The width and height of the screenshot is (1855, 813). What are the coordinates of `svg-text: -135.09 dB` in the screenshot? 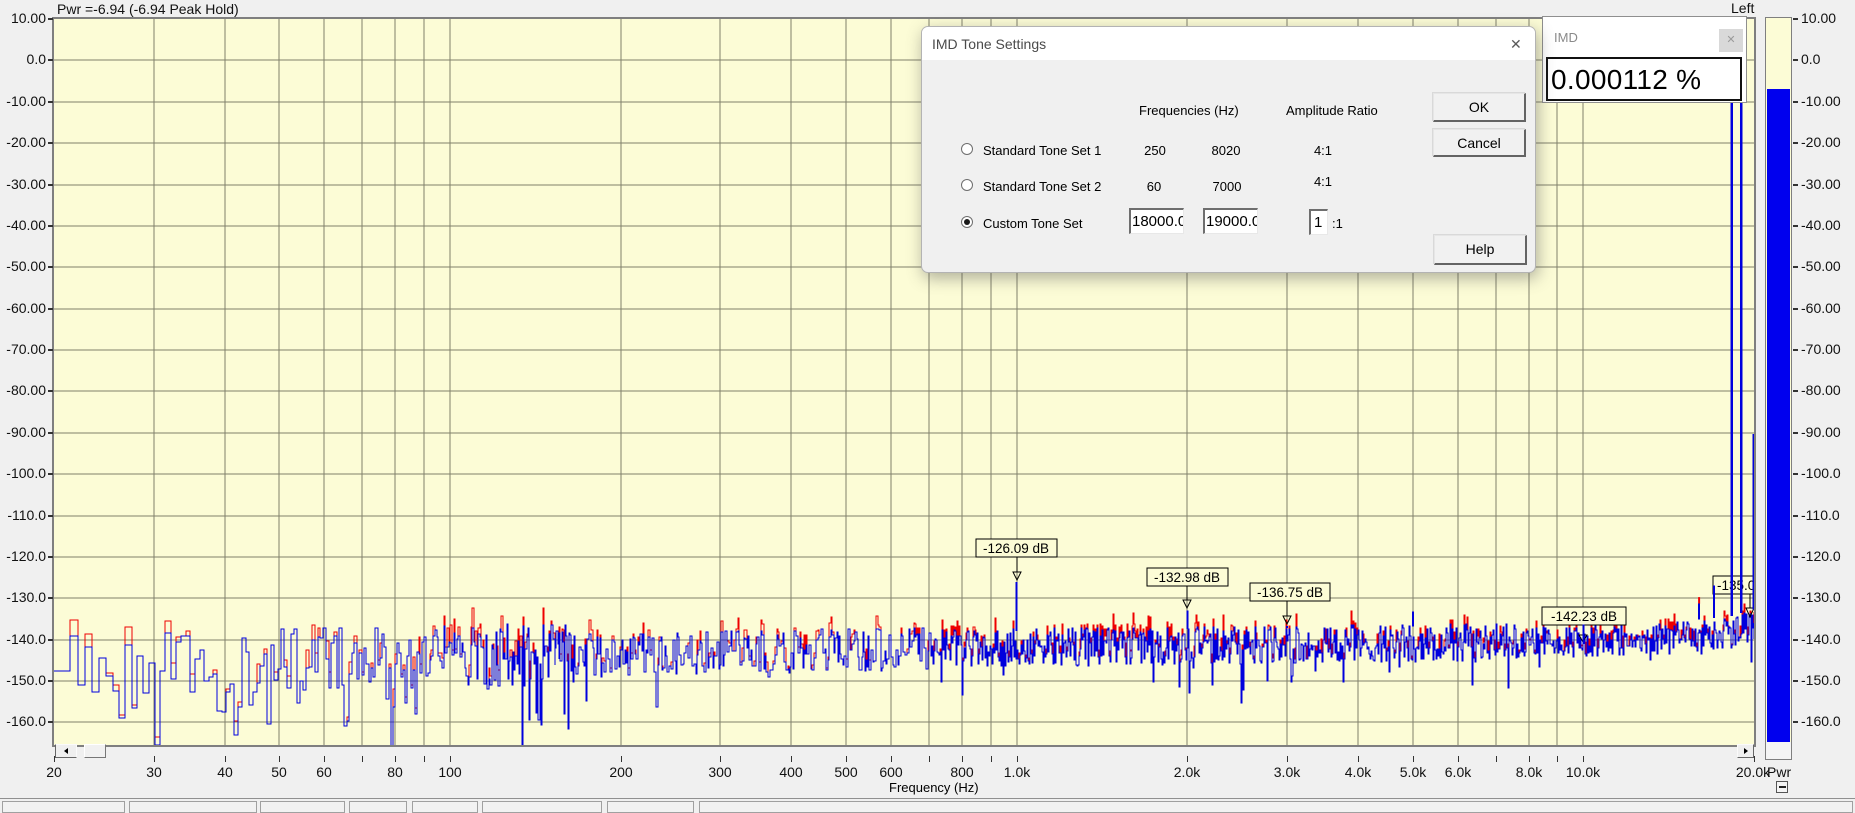 It's located at (1735, 585).